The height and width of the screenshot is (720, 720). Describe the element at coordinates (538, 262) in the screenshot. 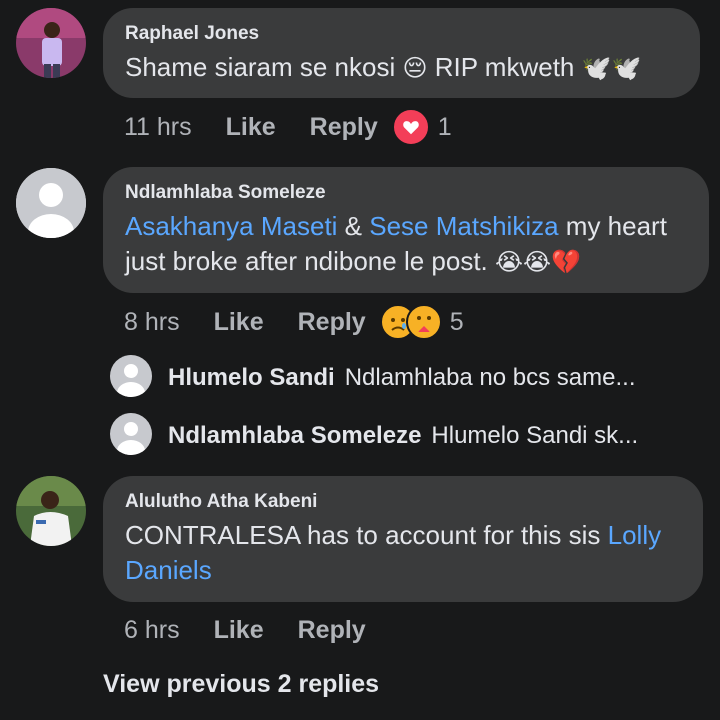

I see `crying-emoji: 😭😭💔` at that location.